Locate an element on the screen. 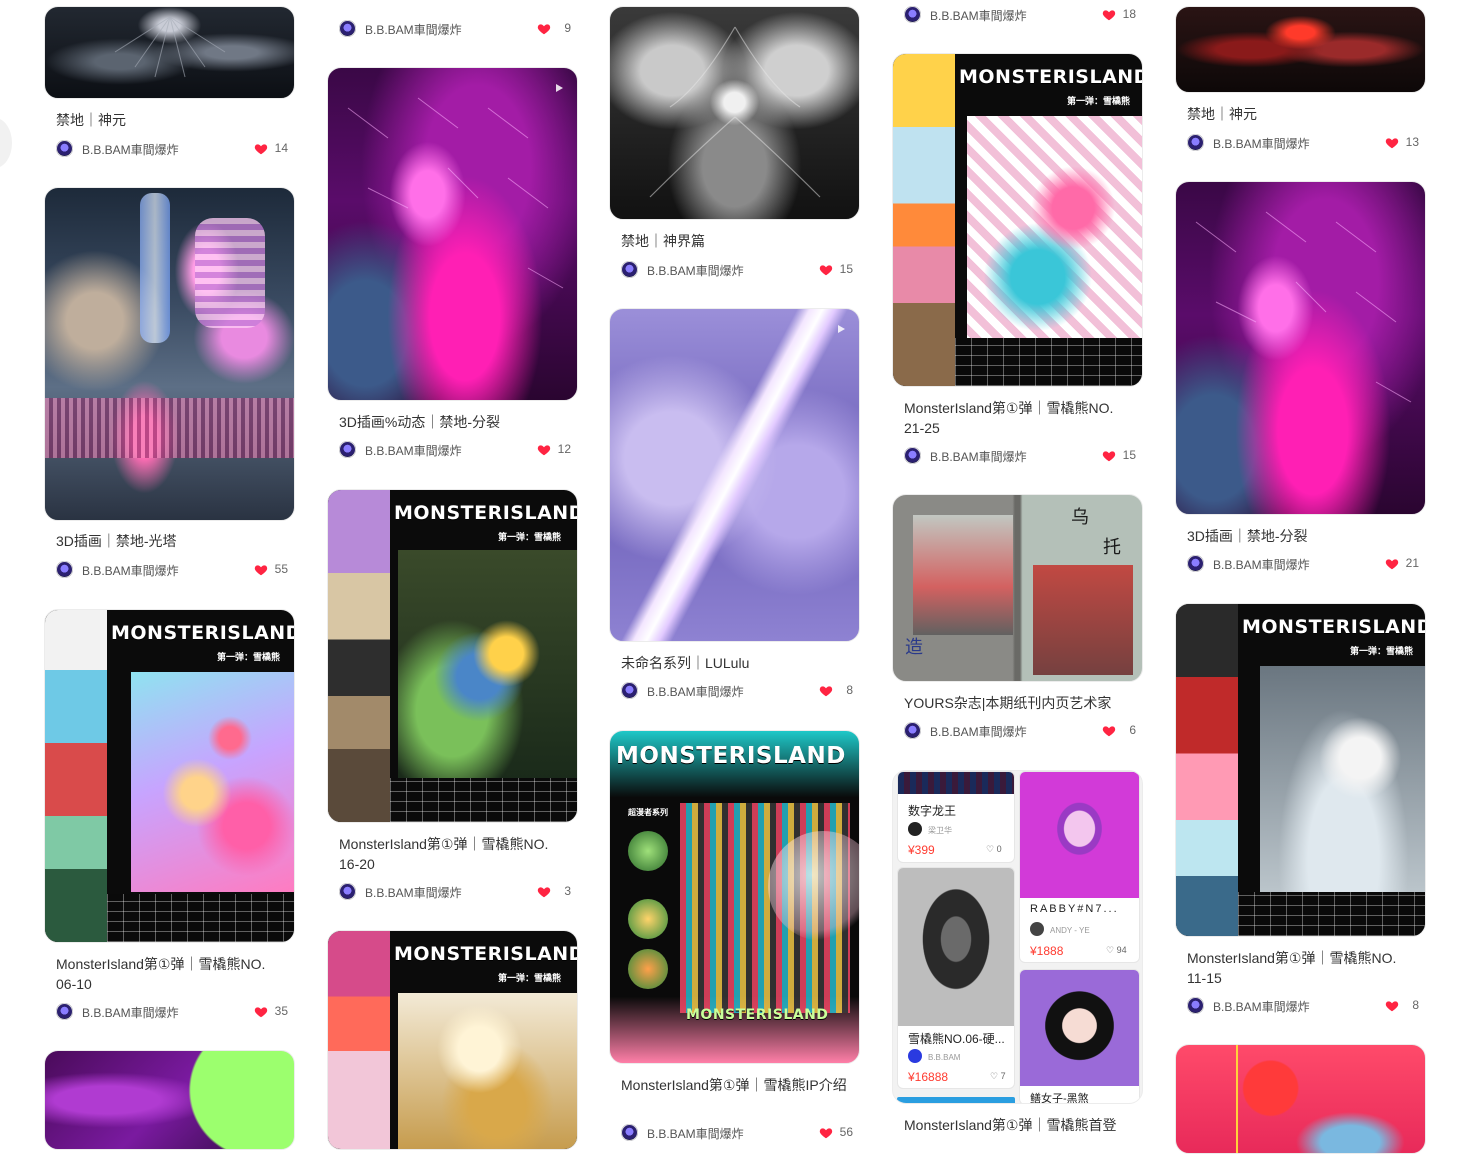  card-14: 造 乌 托 YOURS杂志|本期纸刊内页艺术家 B.B.BAM車間爆炸 6 is located at coordinates (1017, 622).